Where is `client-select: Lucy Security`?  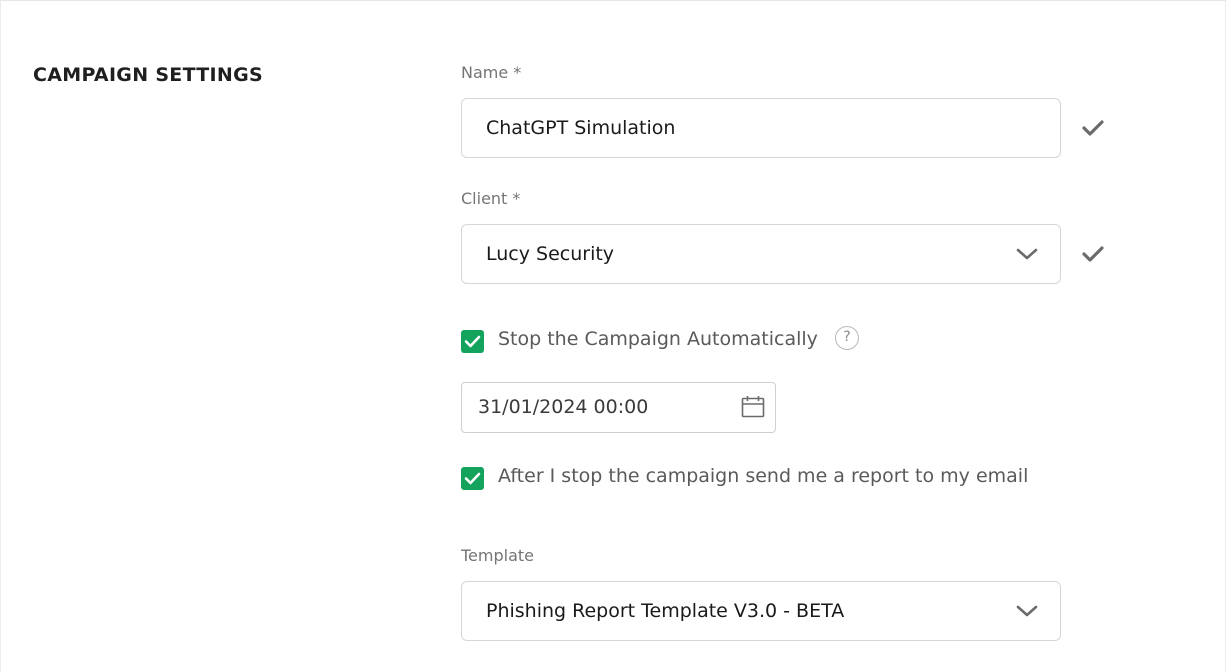
client-select: Lucy Security is located at coordinates (761, 254).